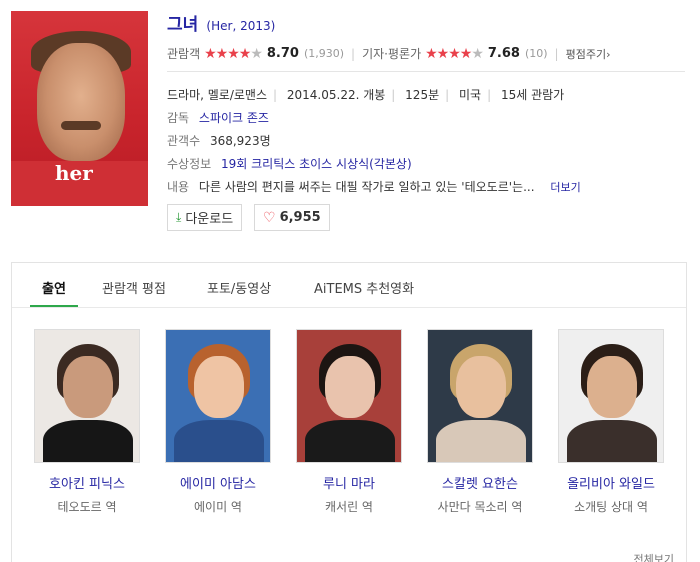  I want to click on director-row: 감독 스파이크 존즈, so click(218, 117).